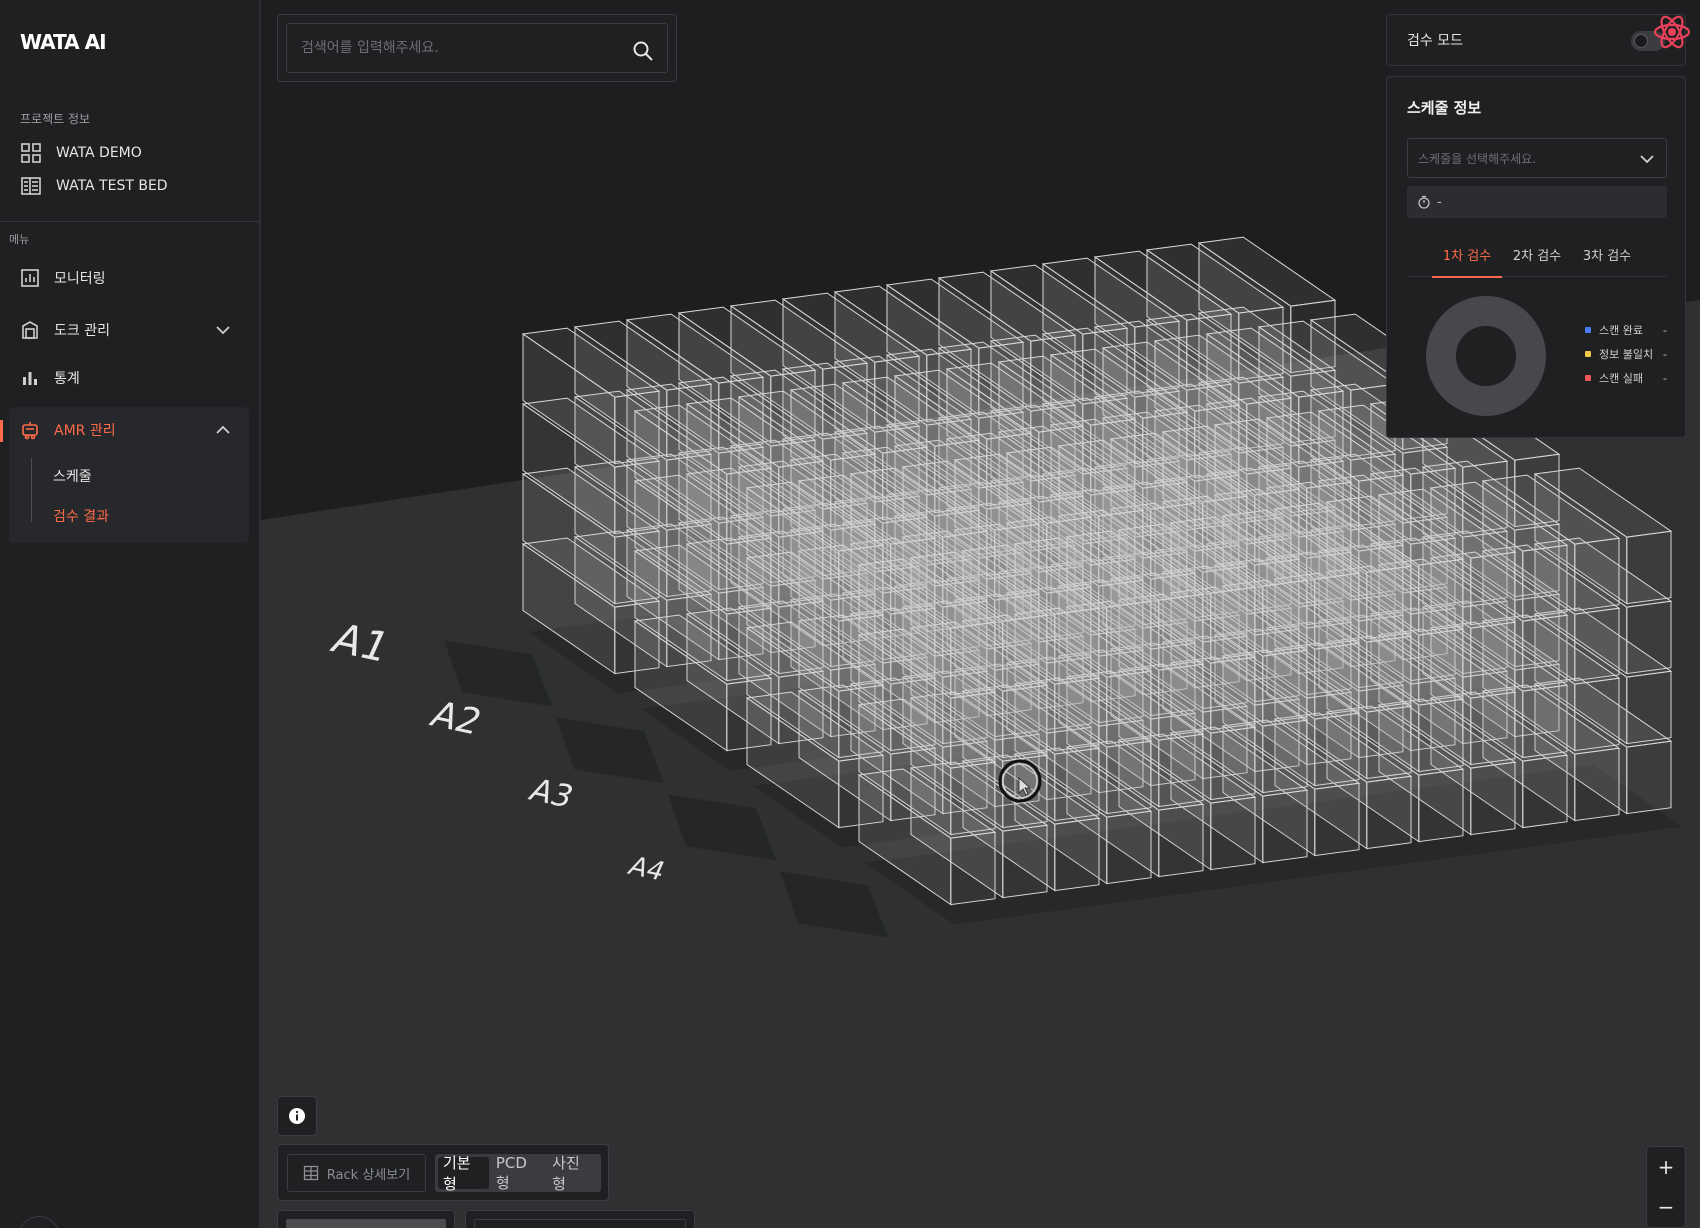 This screenshot has height=1228, width=1700. I want to click on info-icon, so click(297, 1116).